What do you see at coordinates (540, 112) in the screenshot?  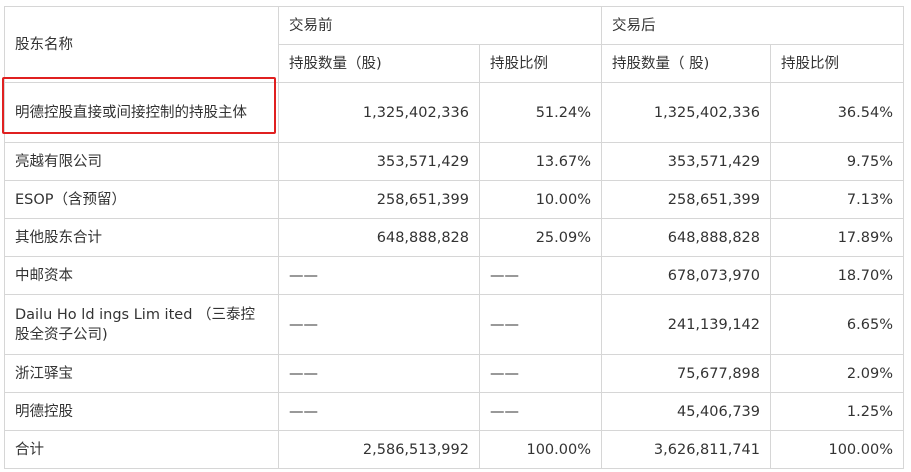 I see `before-ratio: 51.24%` at bounding box center [540, 112].